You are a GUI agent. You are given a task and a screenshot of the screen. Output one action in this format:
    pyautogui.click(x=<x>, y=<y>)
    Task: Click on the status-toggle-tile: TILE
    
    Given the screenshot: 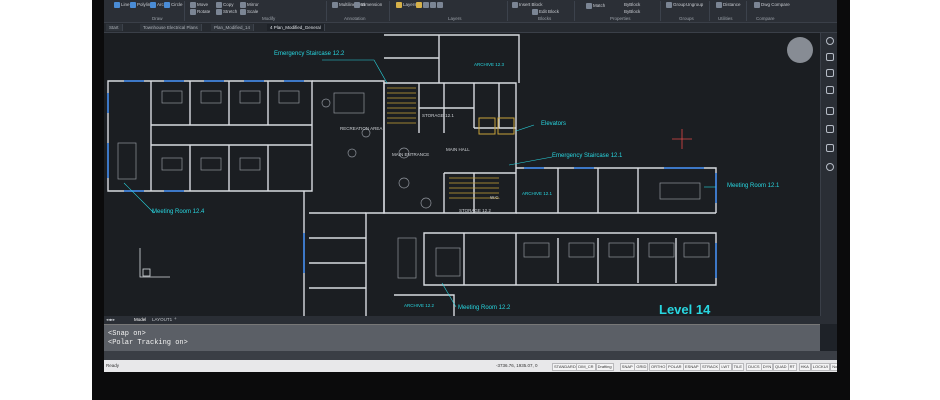 What is the action you would take?
    pyautogui.click(x=738, y=367)
    